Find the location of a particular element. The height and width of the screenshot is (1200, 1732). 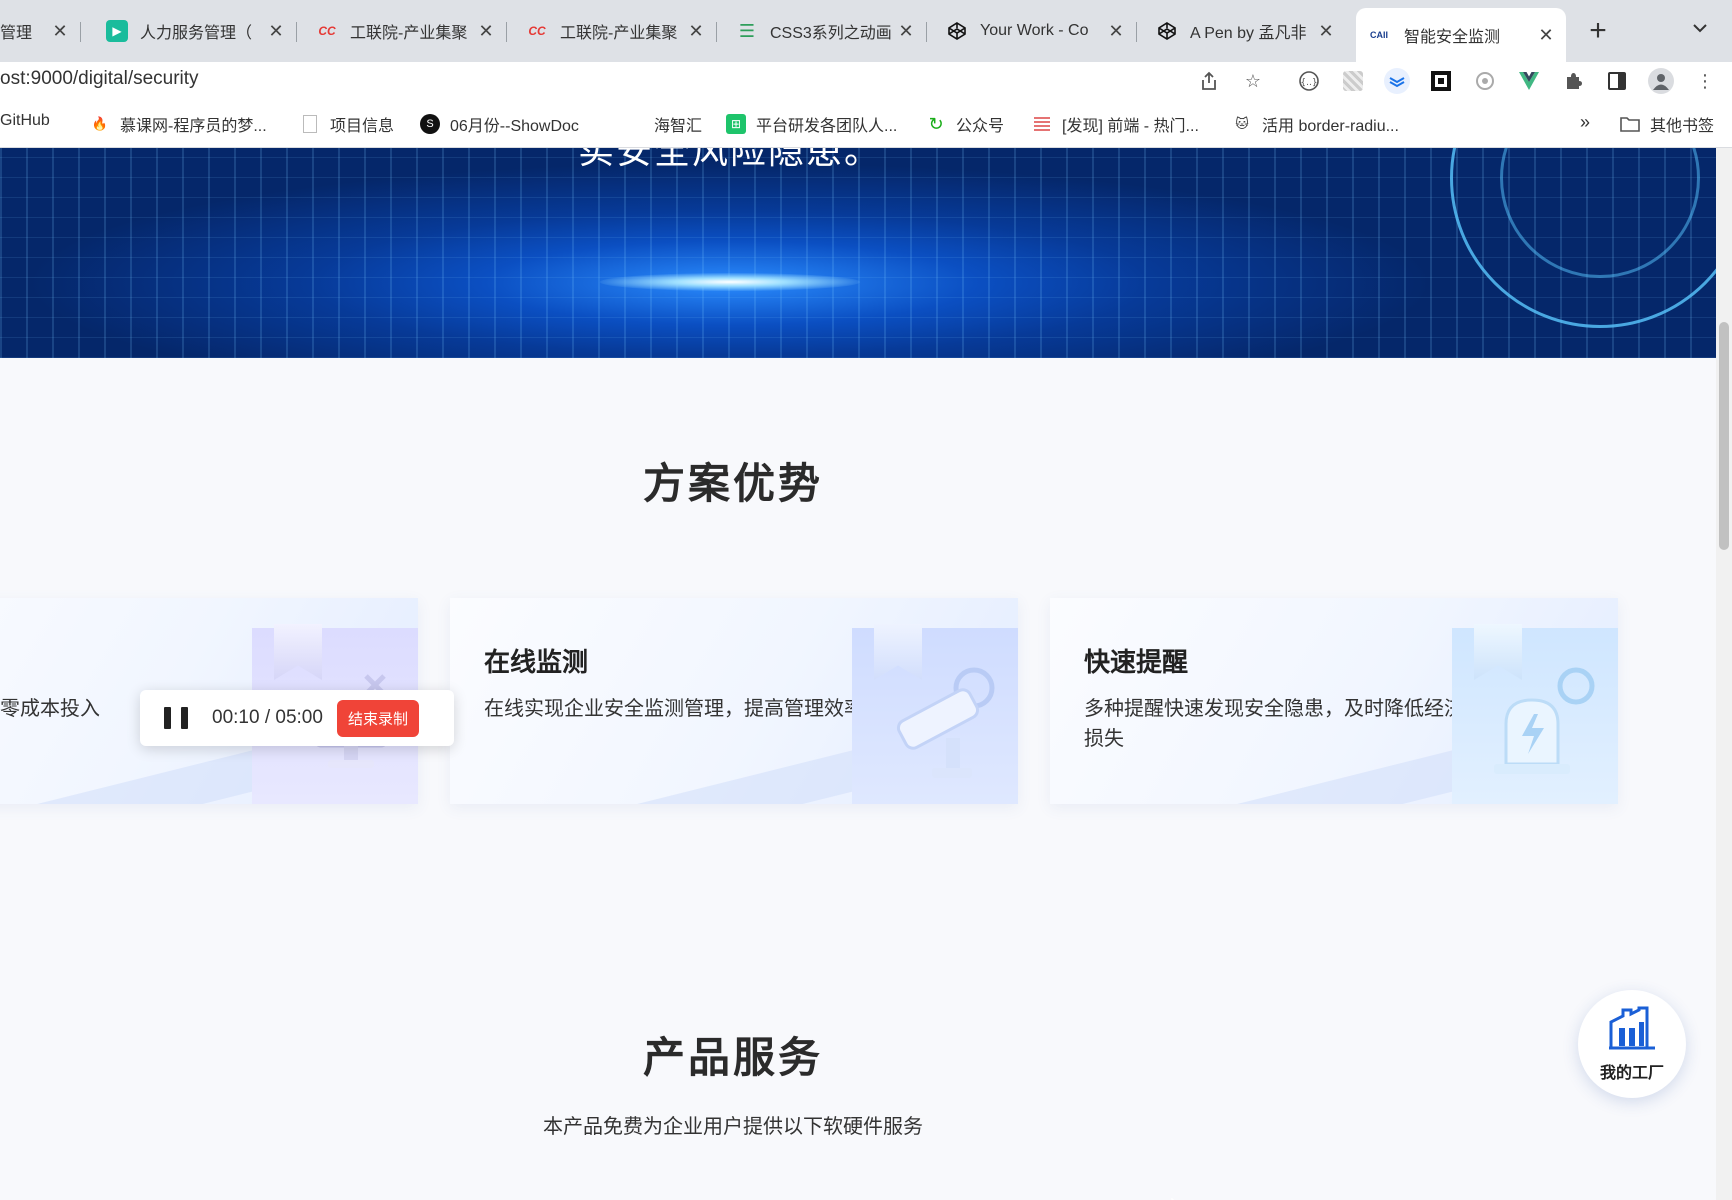

banner-glow is located at coordinates (730, 282).